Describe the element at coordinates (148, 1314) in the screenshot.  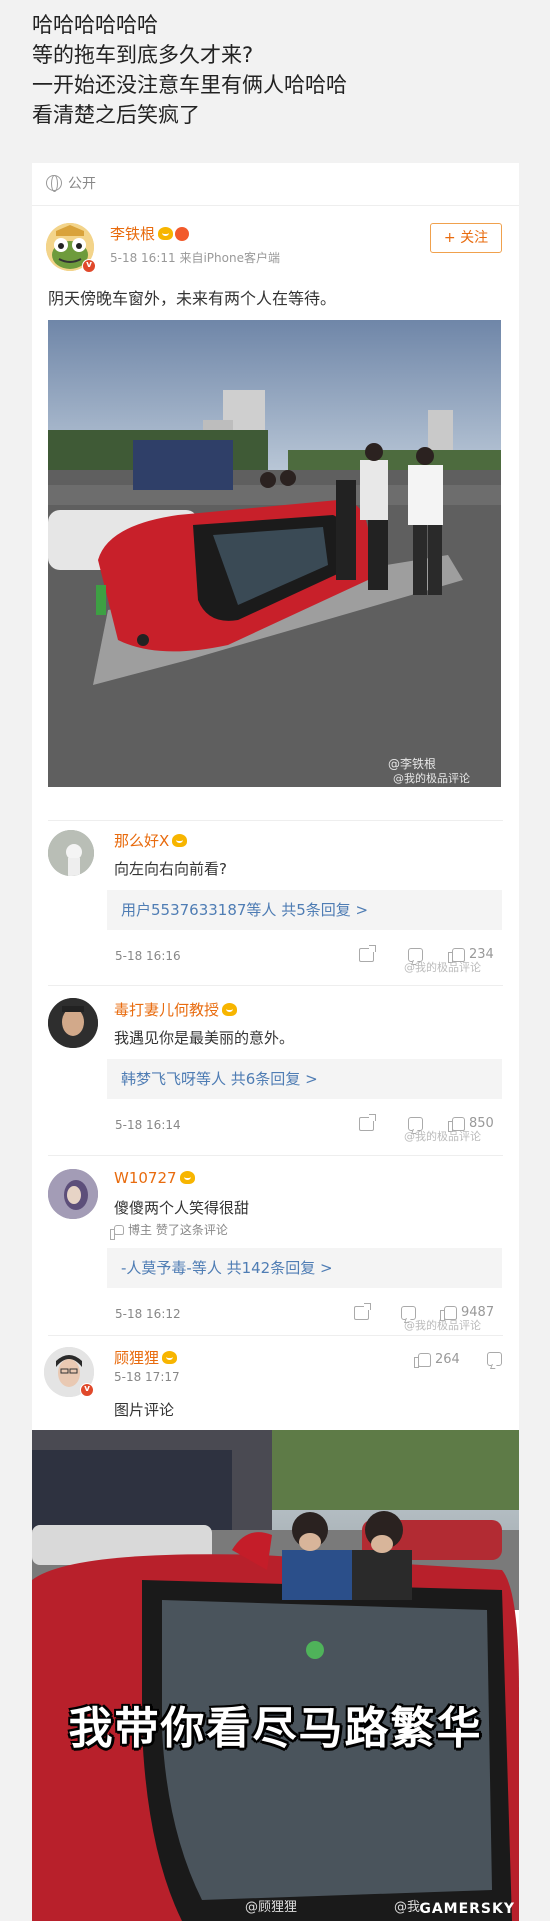
I see `comment-time: 5-18 16:12` at that location.